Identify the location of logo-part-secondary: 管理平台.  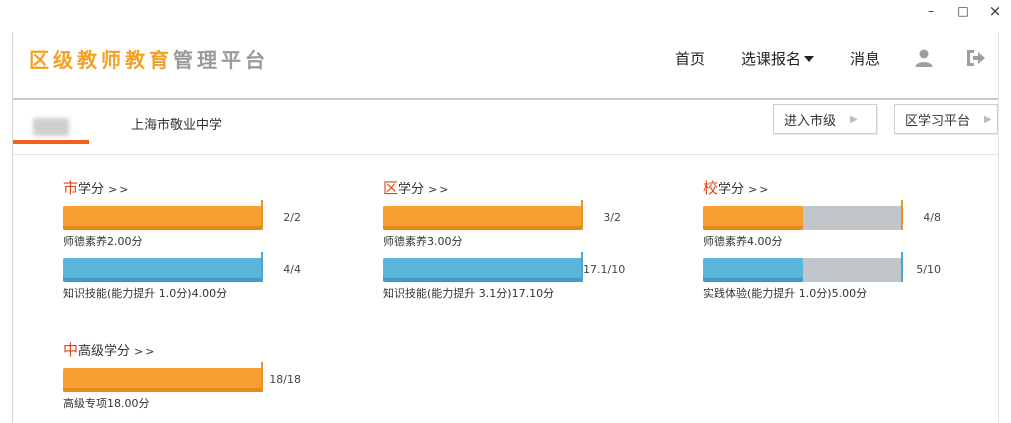
(221, 60).